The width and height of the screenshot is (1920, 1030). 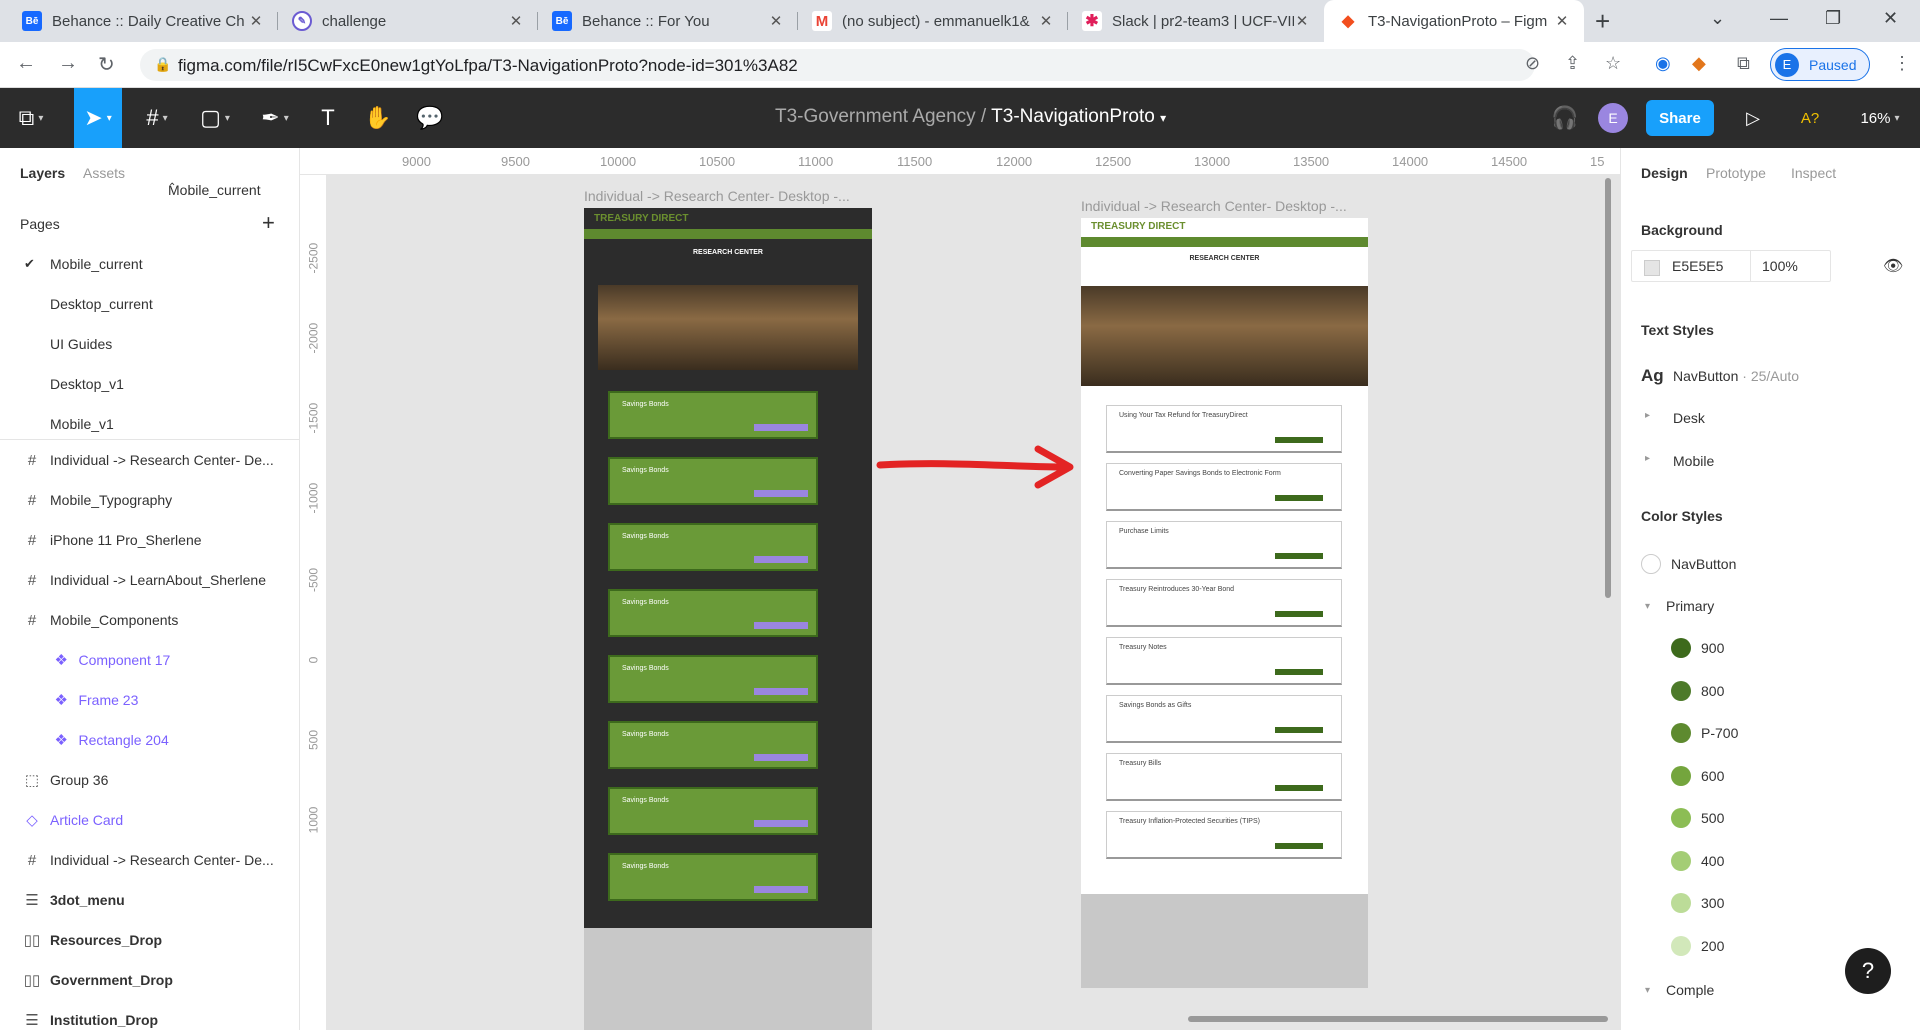 What do you see at coordinates (1704, 733) in the screenshot?
I see `color-style-item: P-700` at bounding box center [1704, 733].